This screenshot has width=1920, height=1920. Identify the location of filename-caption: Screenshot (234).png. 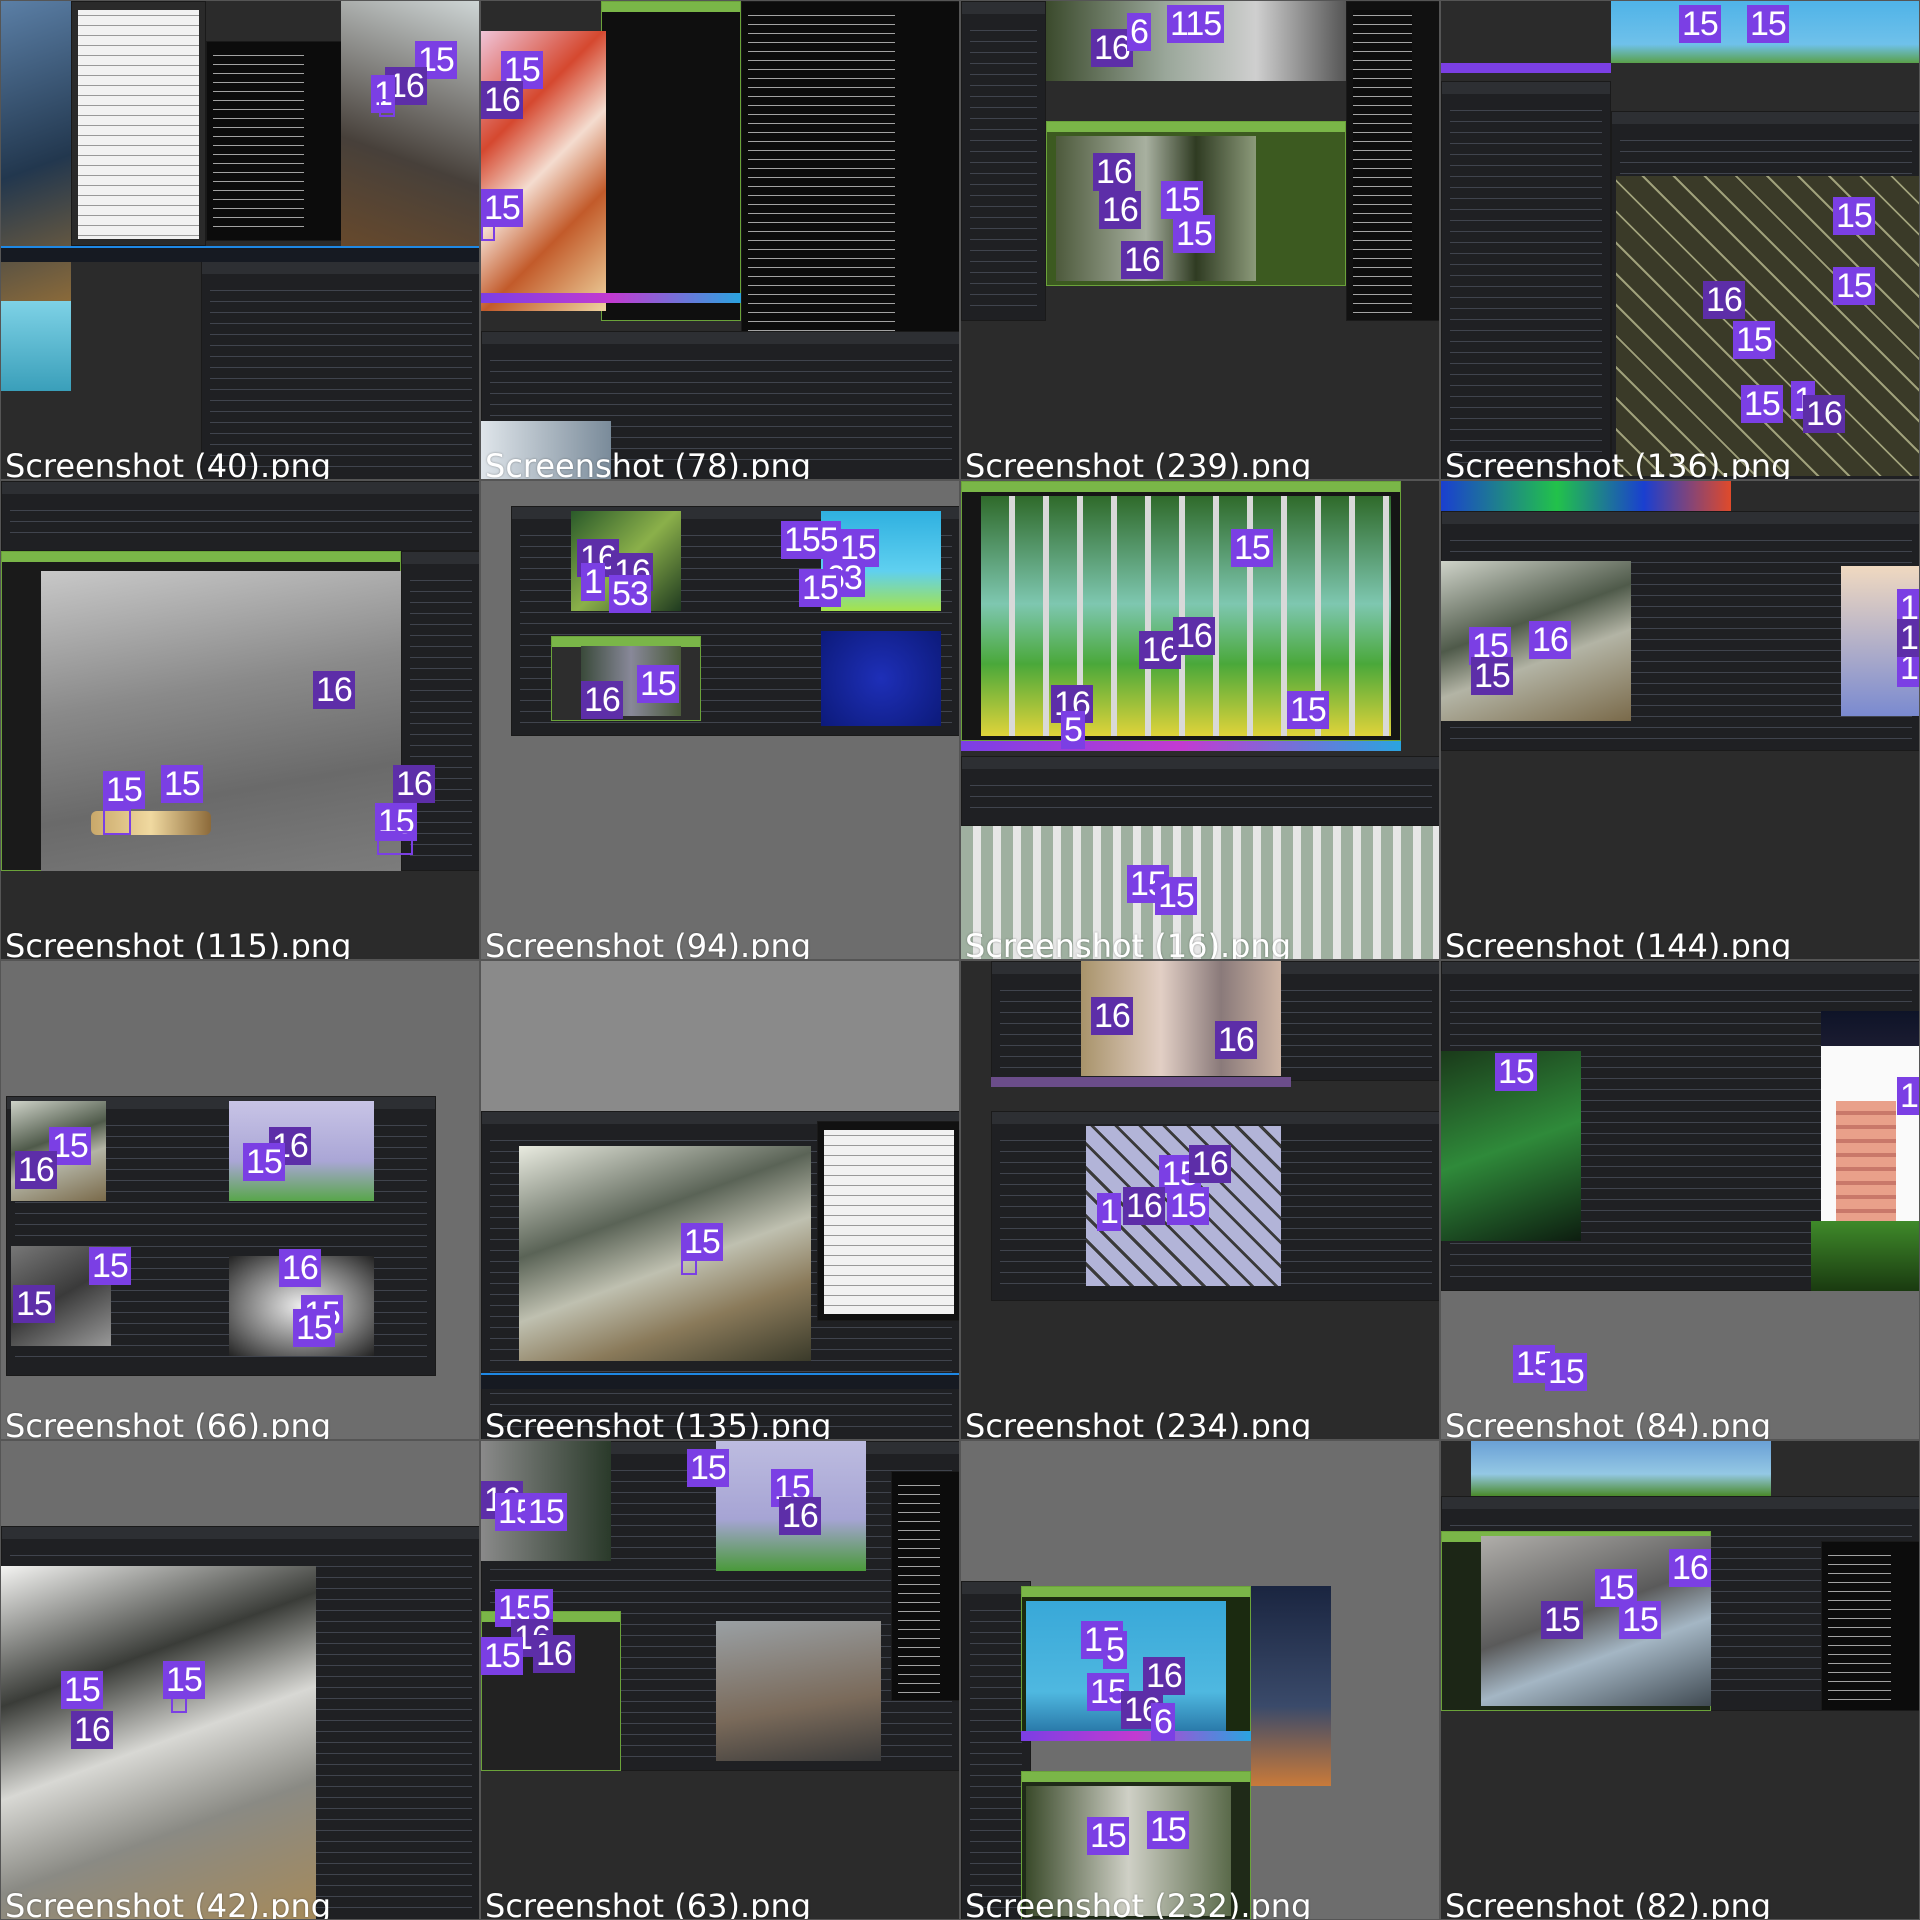
(1138, 1423).